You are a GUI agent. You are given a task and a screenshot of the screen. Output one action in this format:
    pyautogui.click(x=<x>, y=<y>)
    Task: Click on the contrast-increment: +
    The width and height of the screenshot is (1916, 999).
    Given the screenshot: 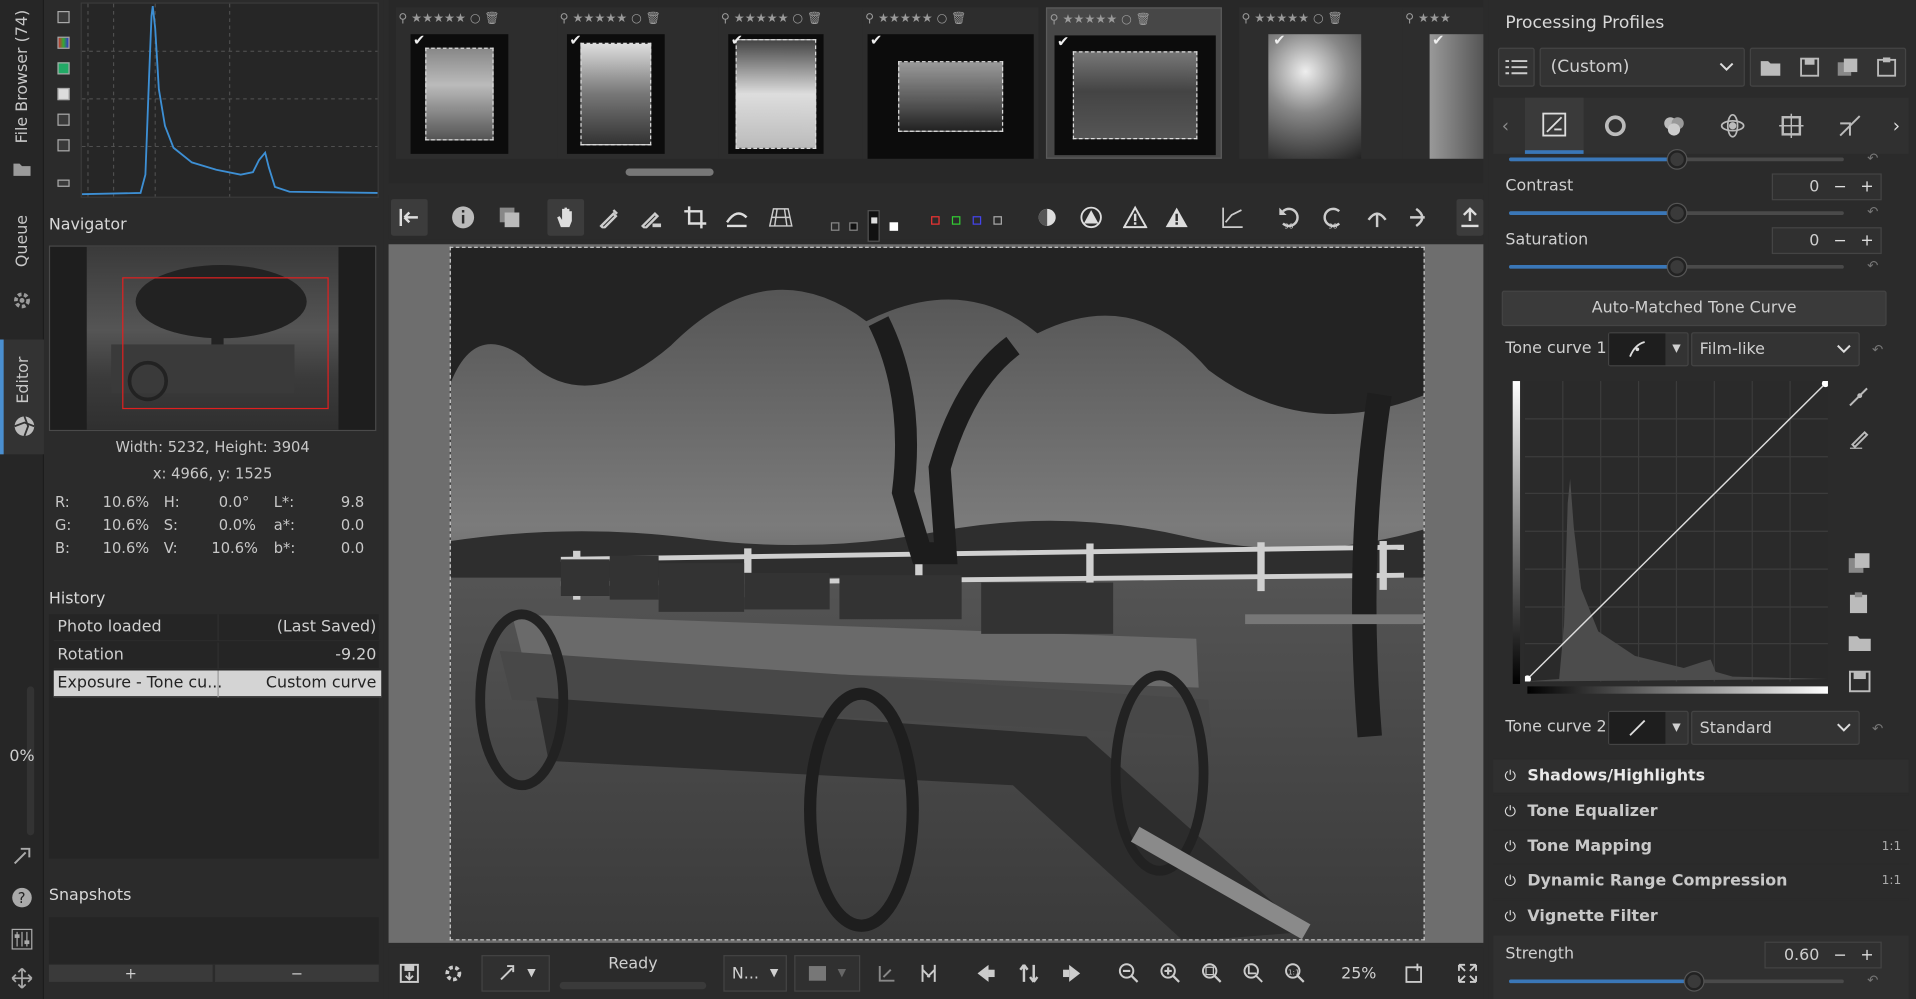 What is the action you would take?
    pyautogui.click(x=1867, y=187)
    